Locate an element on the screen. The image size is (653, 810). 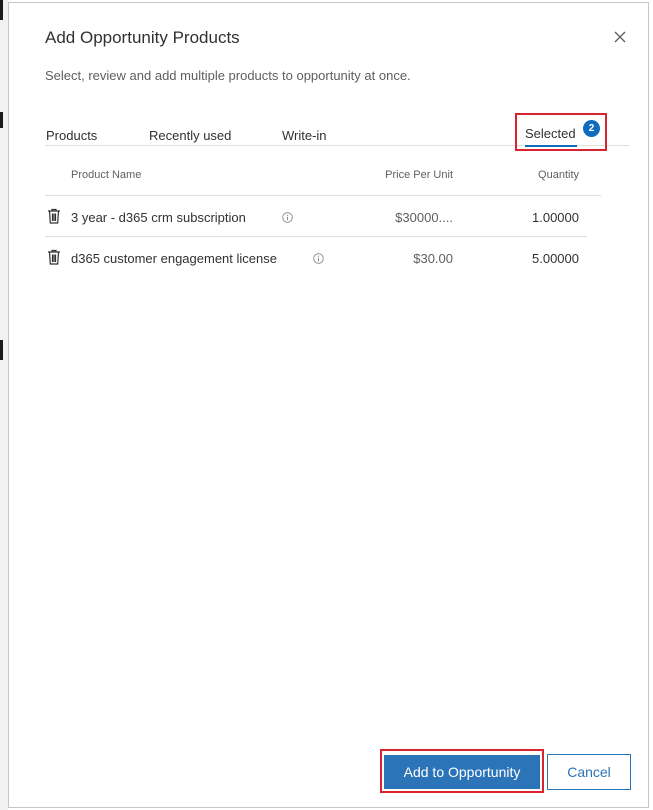
column-header-product-name: Product Name is located at coordinates (106, 175).